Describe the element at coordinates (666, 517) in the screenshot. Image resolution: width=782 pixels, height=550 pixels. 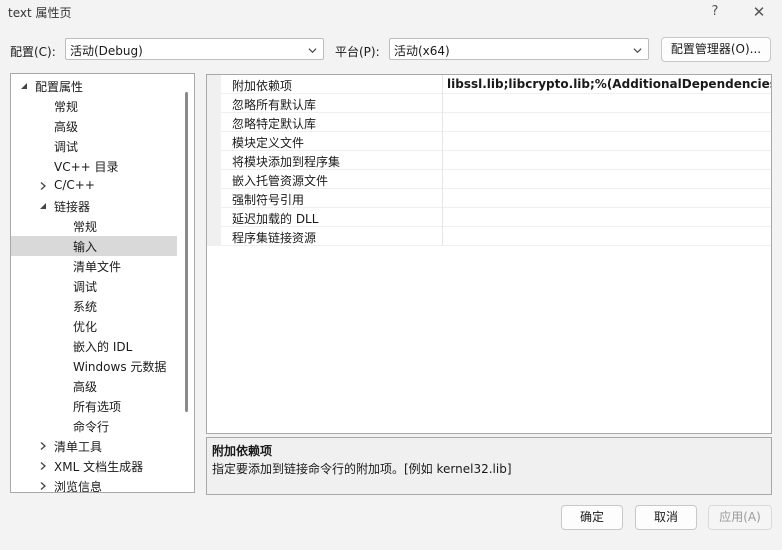
I see `cancel-button: 取消` at that location.